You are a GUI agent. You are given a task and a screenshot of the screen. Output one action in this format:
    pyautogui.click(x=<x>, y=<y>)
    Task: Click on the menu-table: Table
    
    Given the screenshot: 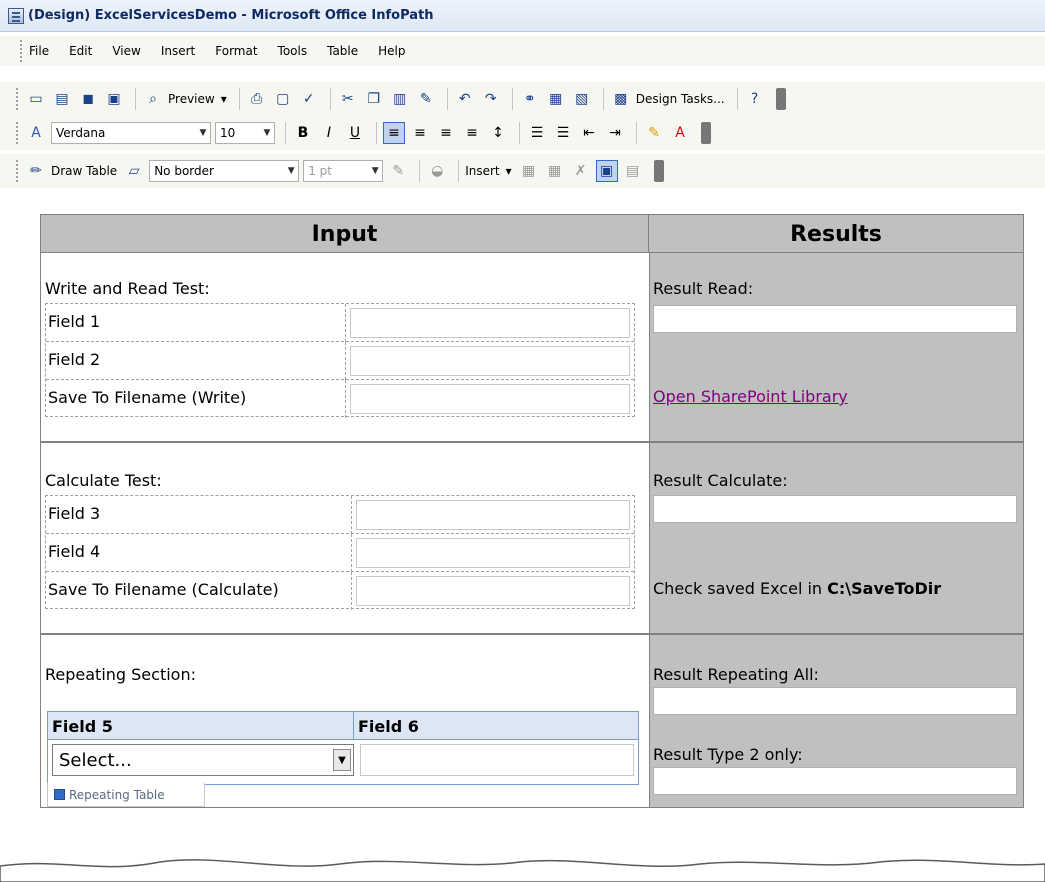 What is the action you would take?
    pyautogui.click(x=342, y=51)
    